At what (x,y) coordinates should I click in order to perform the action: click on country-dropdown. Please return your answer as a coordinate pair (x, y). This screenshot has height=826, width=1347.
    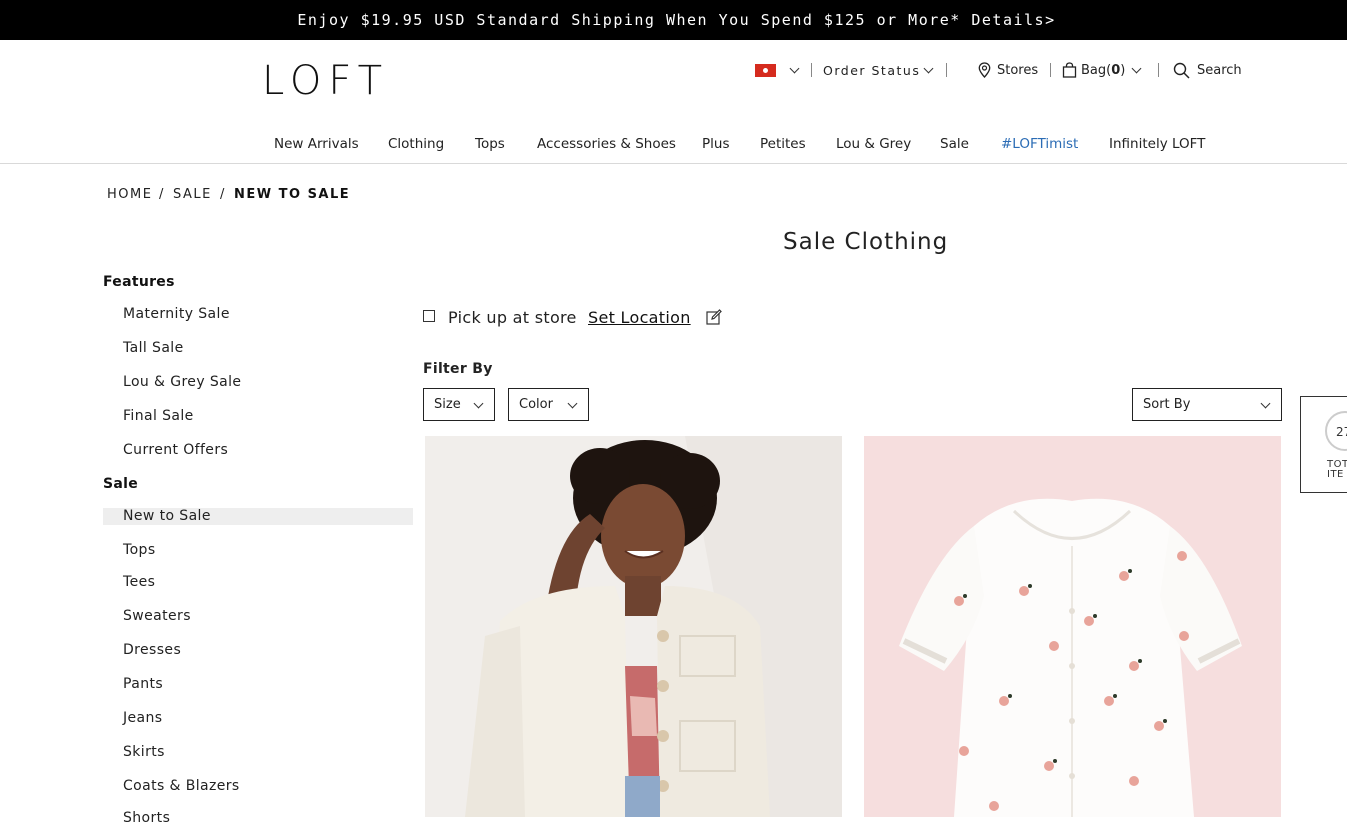
    Looking at the image, I should click on (792, 70).